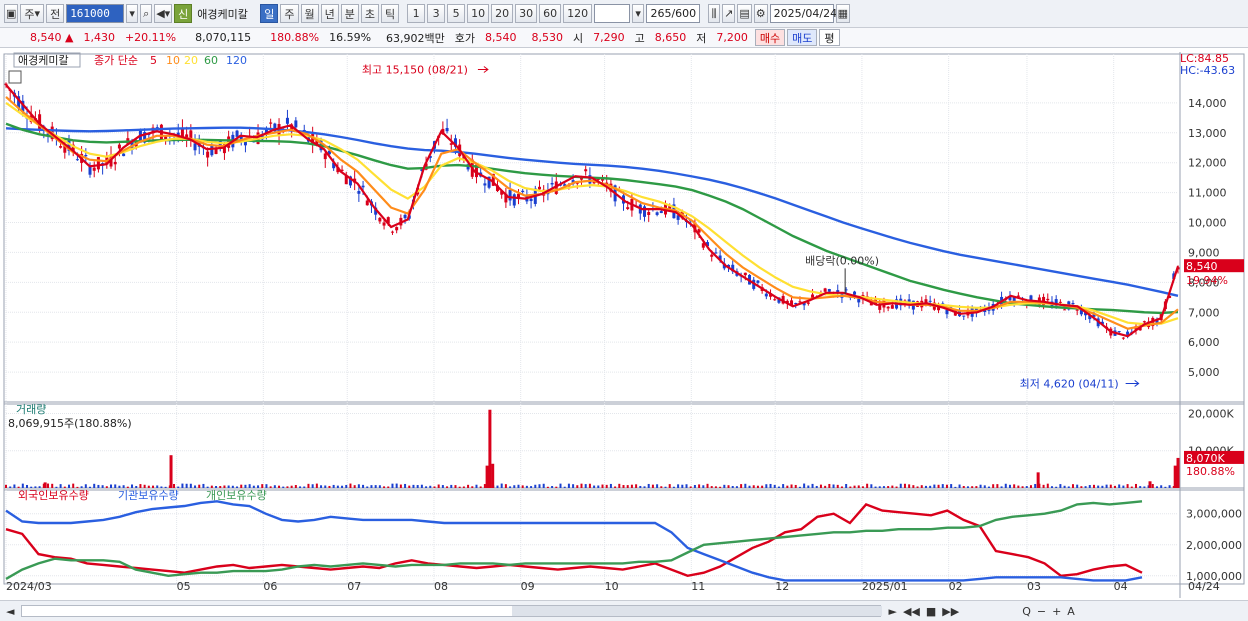 This screenshot has width=1248, height=621. What do you see at coordinates (295, 37) in the screenshot?
I see `volume-ratio: 180.88%` at bounding box center [295, 37].